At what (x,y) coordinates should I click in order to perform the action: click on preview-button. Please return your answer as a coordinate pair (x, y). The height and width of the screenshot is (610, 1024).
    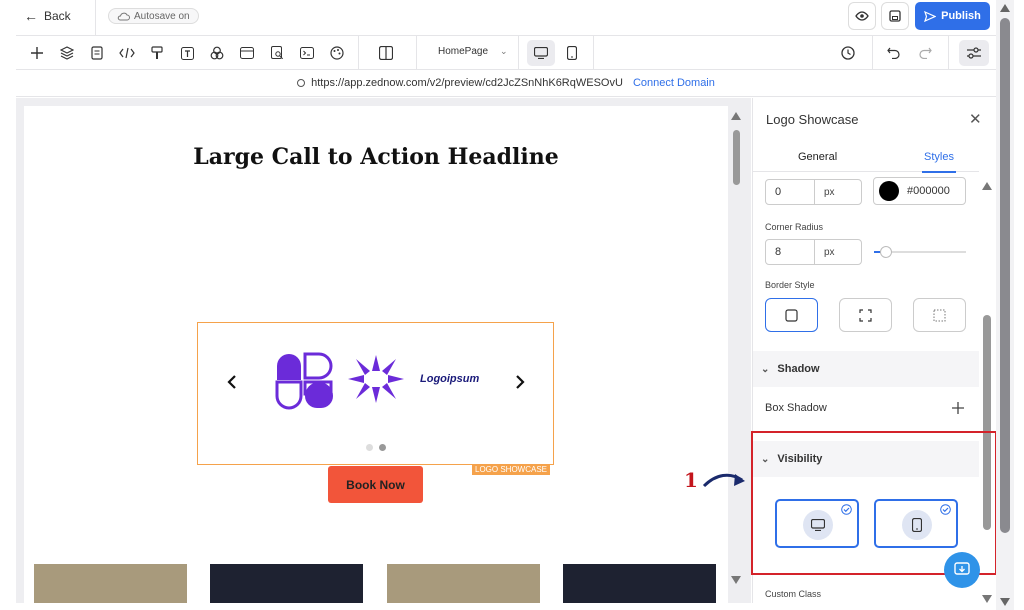
    Looking at the image, I should click on (862, 16).